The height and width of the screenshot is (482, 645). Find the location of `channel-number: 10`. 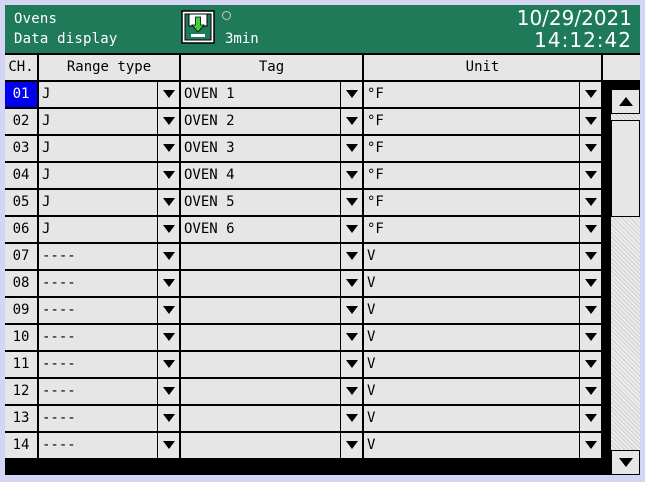

channel-number: 10 is located at coordinates (21, 337).